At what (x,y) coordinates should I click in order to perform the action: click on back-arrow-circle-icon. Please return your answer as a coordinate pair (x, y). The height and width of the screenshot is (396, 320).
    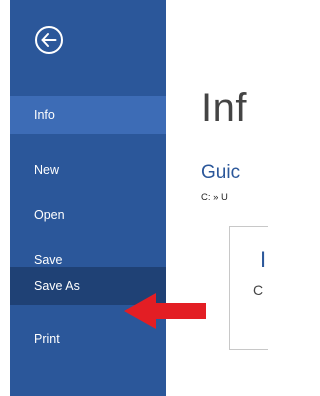
    Looking at the image, I should click on (49, 40).